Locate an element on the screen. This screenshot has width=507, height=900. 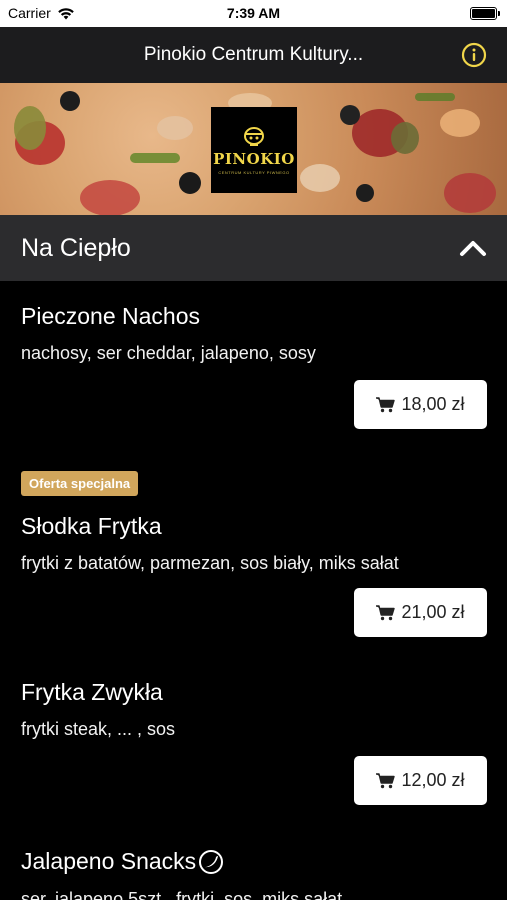
add-to-cart-button: 21,00 zł is located at coordinates (420, 612).